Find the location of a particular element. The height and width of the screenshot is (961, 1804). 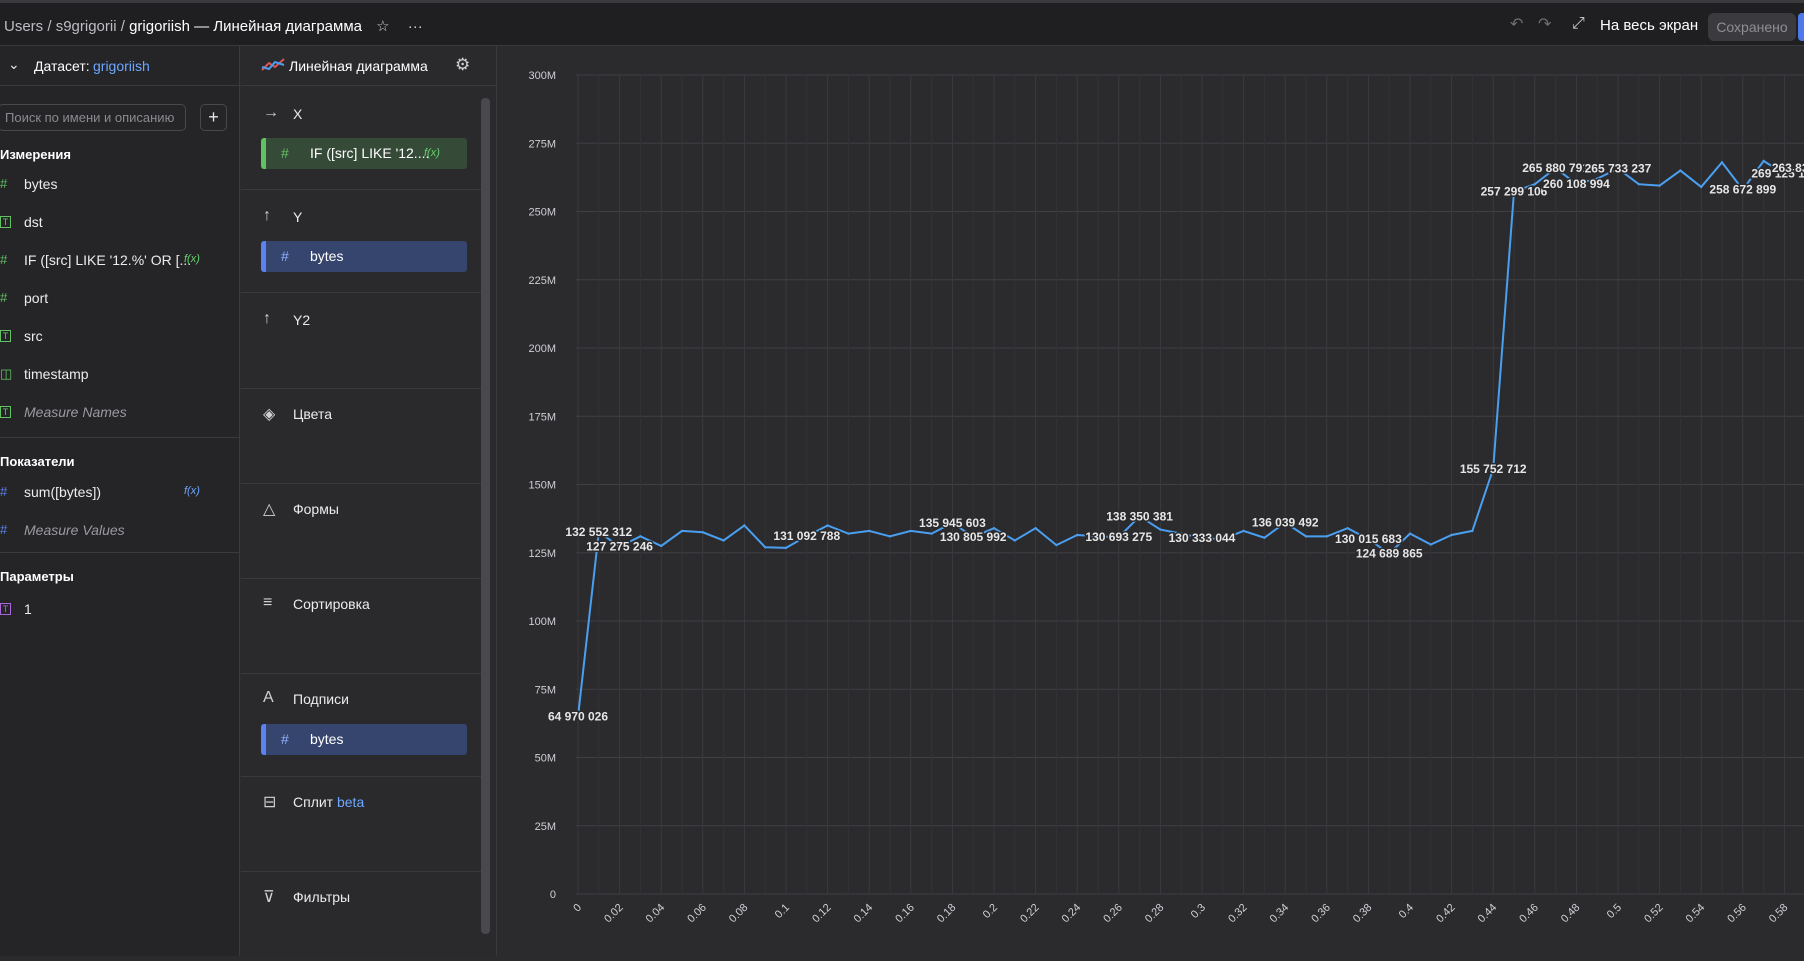

redo-icon: ↷ is located at coordinates (1544, 24).